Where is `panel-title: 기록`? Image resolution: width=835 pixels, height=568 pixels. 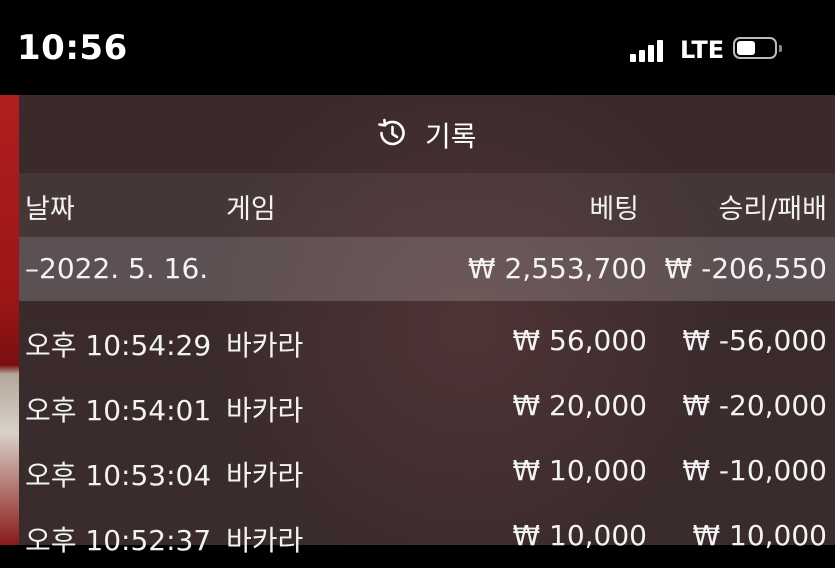 panel-title: 기록 is located at coordinates (451, 136).